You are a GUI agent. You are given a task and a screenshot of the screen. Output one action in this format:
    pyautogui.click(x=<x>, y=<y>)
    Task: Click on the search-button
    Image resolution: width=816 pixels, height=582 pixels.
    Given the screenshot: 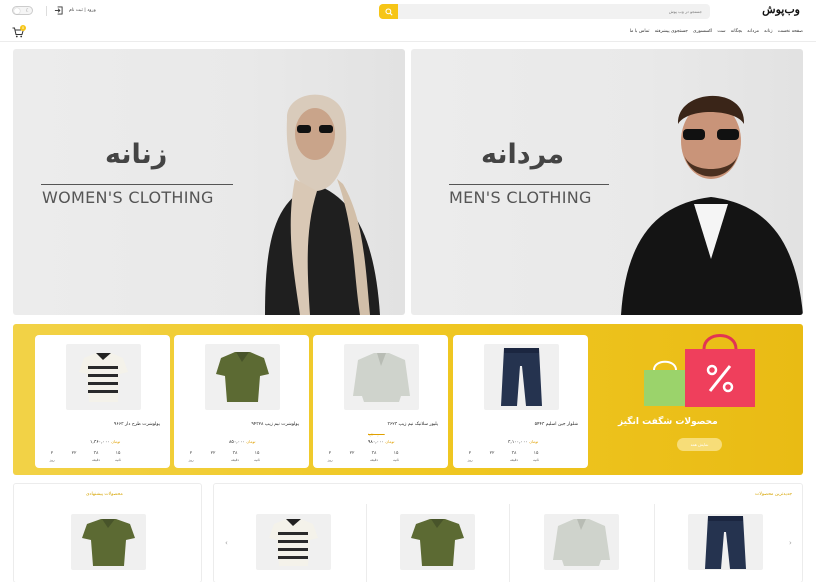 What is the action you would take?
    pyautogui.click(x=388, y=11)
    